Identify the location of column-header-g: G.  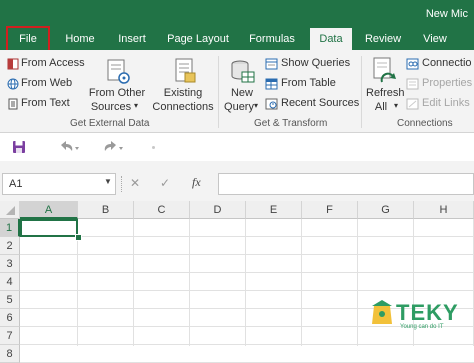
(386, 210).